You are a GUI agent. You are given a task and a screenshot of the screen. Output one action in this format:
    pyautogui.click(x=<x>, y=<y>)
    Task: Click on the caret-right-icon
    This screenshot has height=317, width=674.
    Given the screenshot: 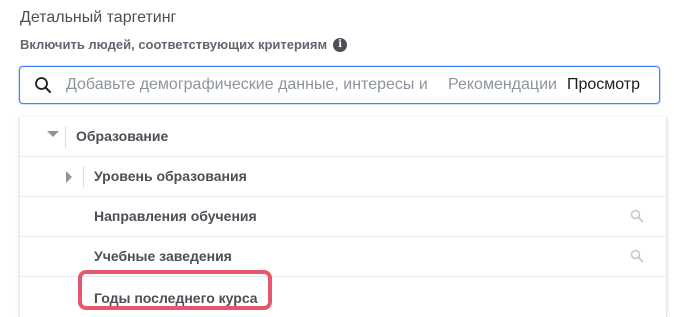 What is the action you would take?
    pyautogui.click(x=69, y=177)
    